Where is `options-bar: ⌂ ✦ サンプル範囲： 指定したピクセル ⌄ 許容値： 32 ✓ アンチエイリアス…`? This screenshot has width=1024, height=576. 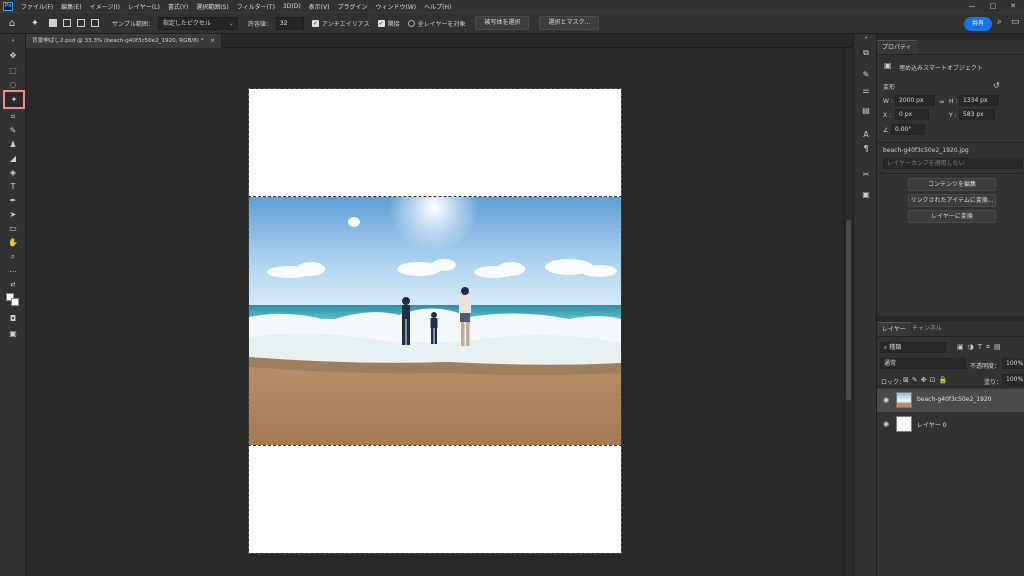 options-bar: ⌂ ✦ サンプル範囲： 指定したピクセル ⌄ 許容値： 32 ✓ アンチエイリアス… is located at coordinates (512, 23).